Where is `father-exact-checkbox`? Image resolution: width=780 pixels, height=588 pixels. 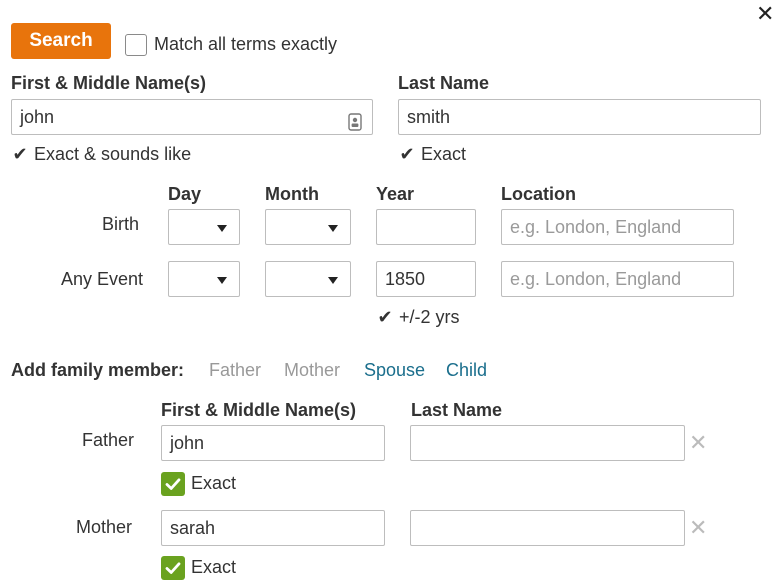 father-exact-checkbox is located at coordinates (173, 484).